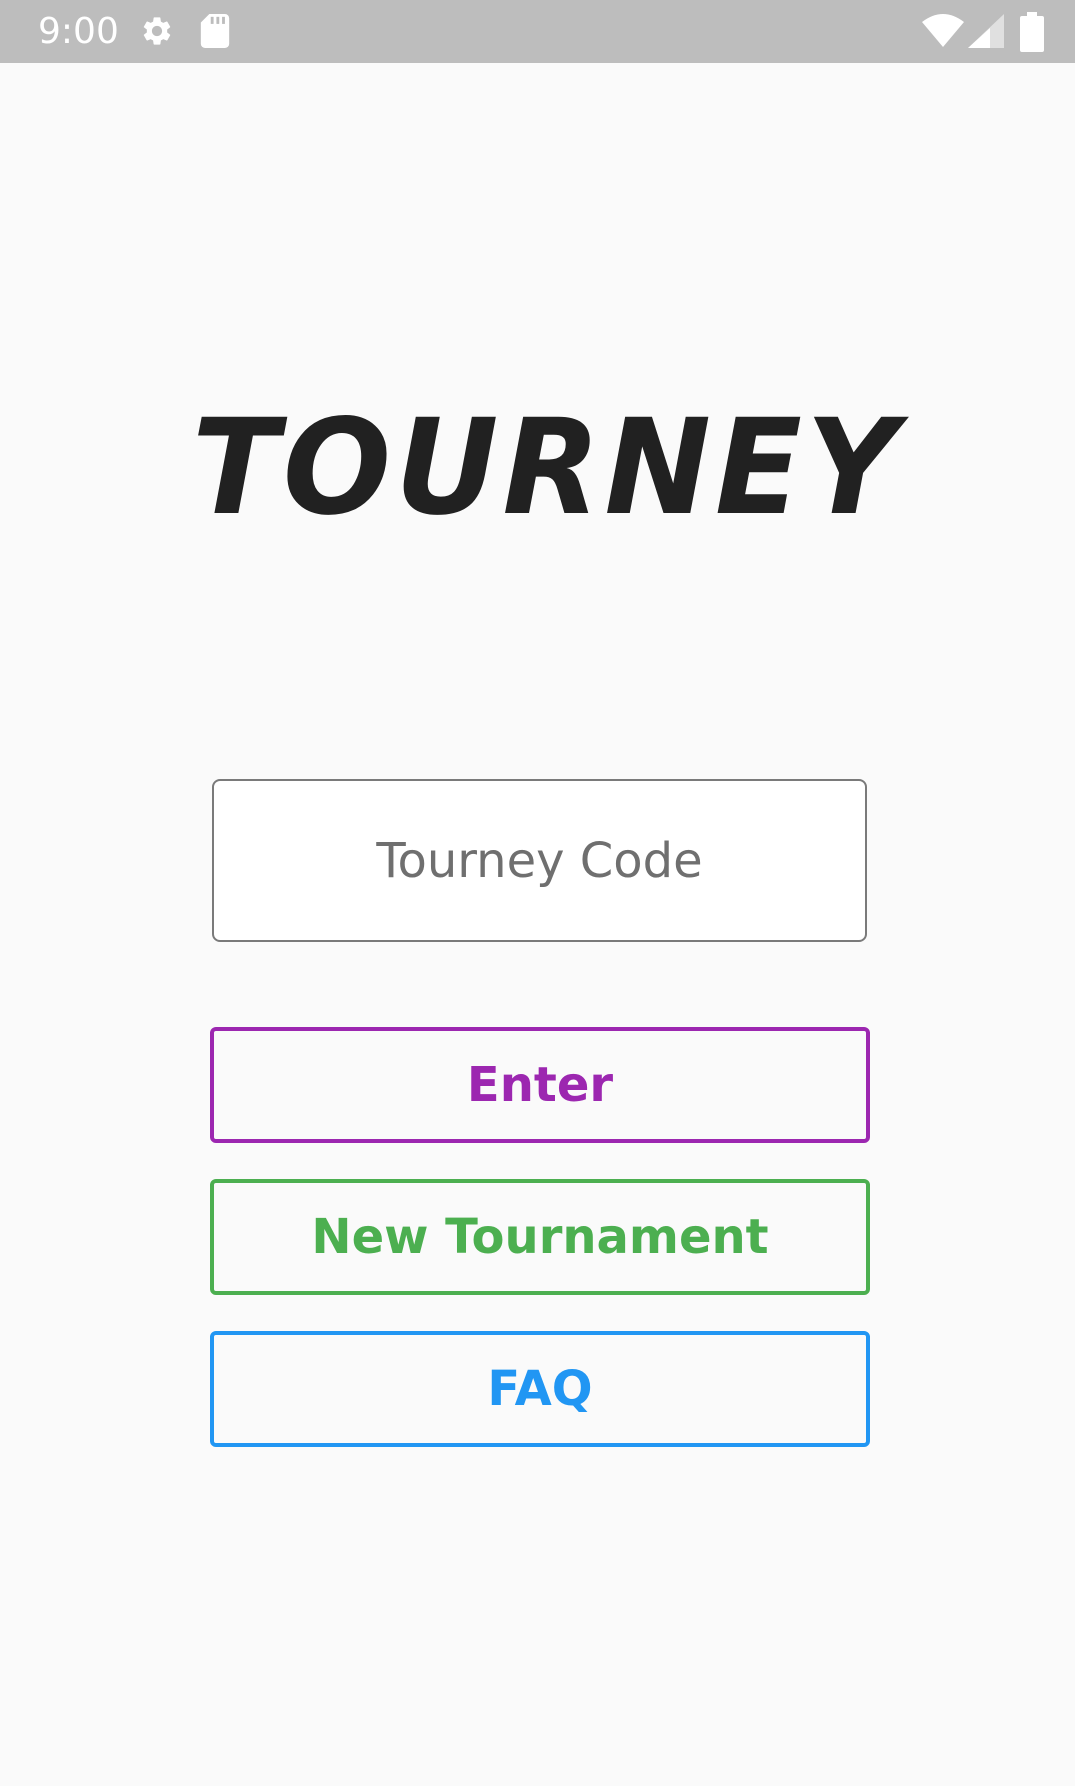 The width and height of the screenshot is (1075, 1786). What do you see at coordinates (986, 31) in the screenshot?
I see `signal-icon` at bounding box center [986, 31].